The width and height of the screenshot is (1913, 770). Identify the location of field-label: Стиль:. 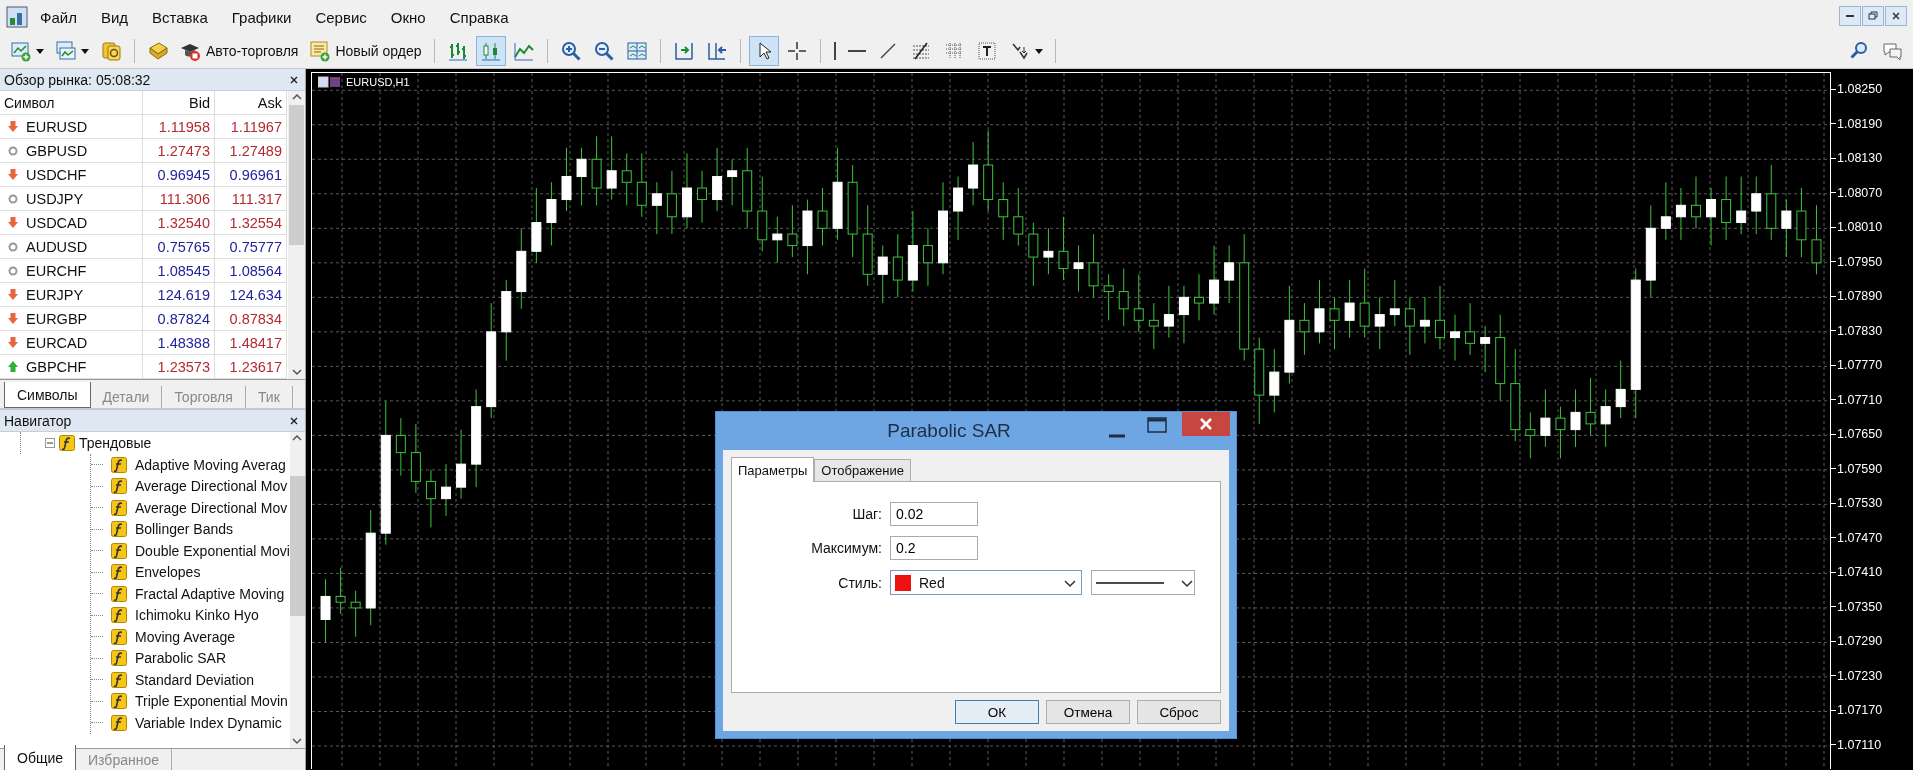
(860, 582).